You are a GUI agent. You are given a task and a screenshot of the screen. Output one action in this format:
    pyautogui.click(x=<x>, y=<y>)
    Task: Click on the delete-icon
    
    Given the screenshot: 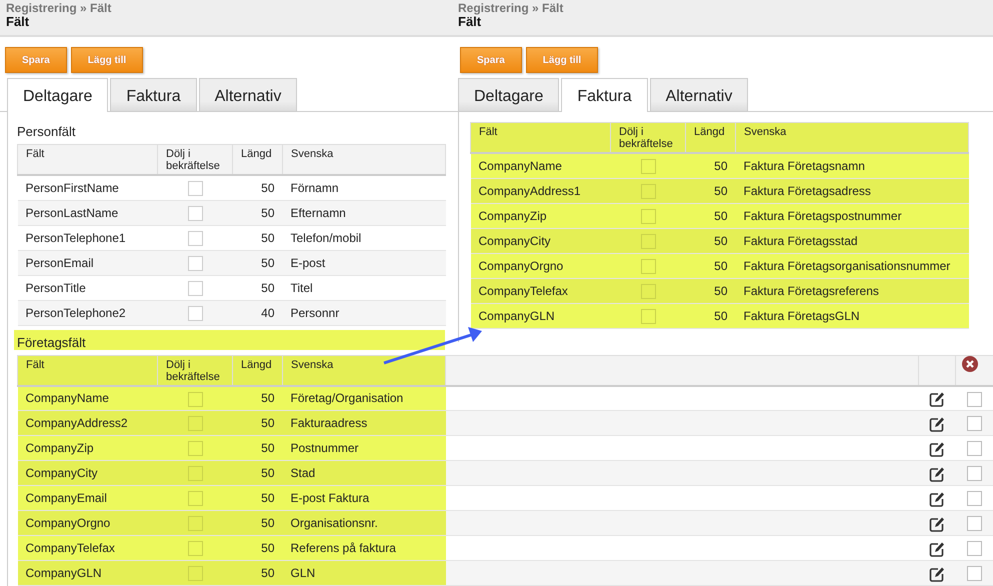 What is the action you would take?
    pyautogui.click(x=970, y=364)
    